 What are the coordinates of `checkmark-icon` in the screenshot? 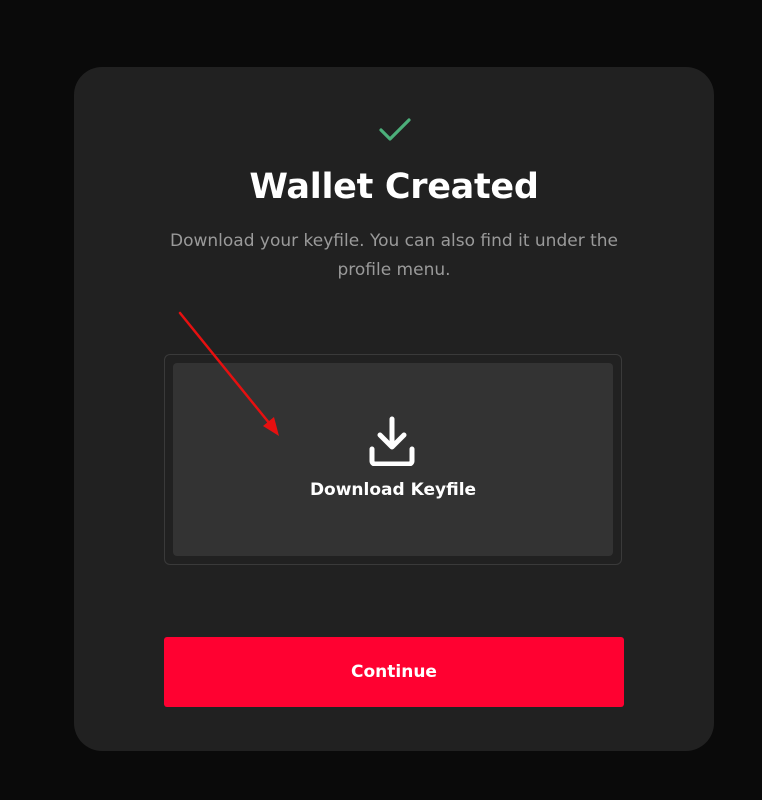 It's located at (395, 129).